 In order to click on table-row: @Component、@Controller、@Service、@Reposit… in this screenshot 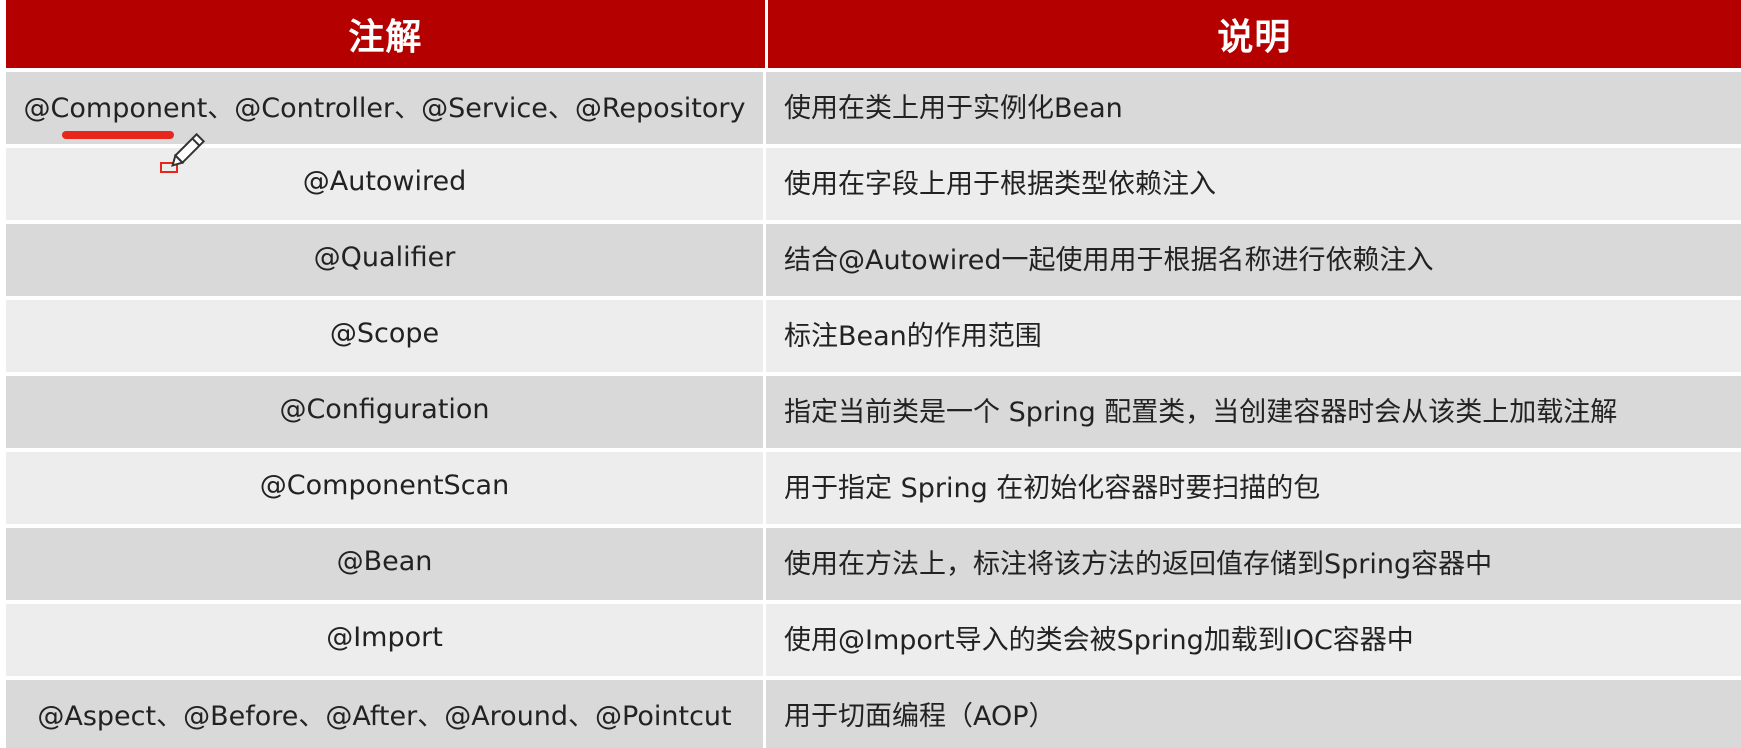, I will do `click(873, 110)`.